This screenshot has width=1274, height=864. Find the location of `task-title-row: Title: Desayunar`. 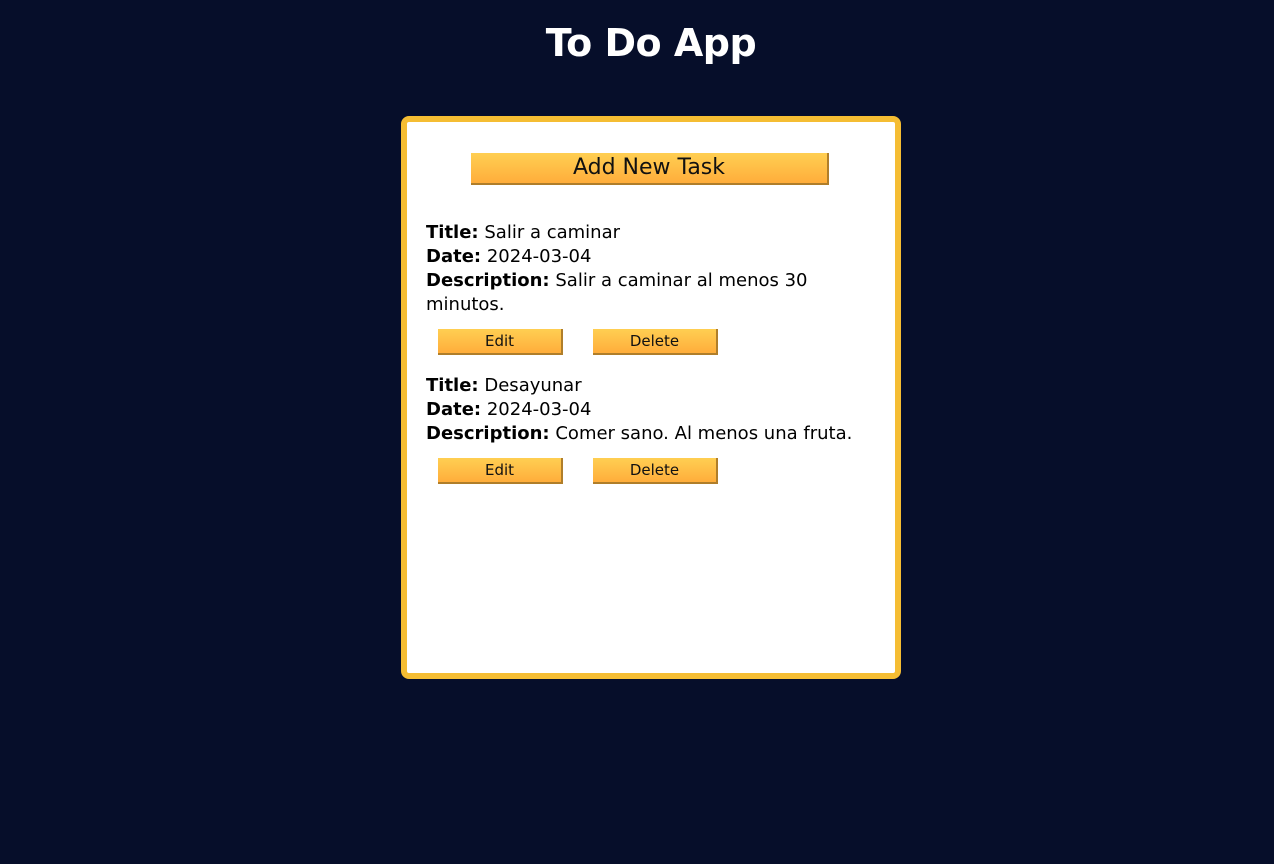

task-title-row: Title: Desayunar is located at coordinates (651, 386).